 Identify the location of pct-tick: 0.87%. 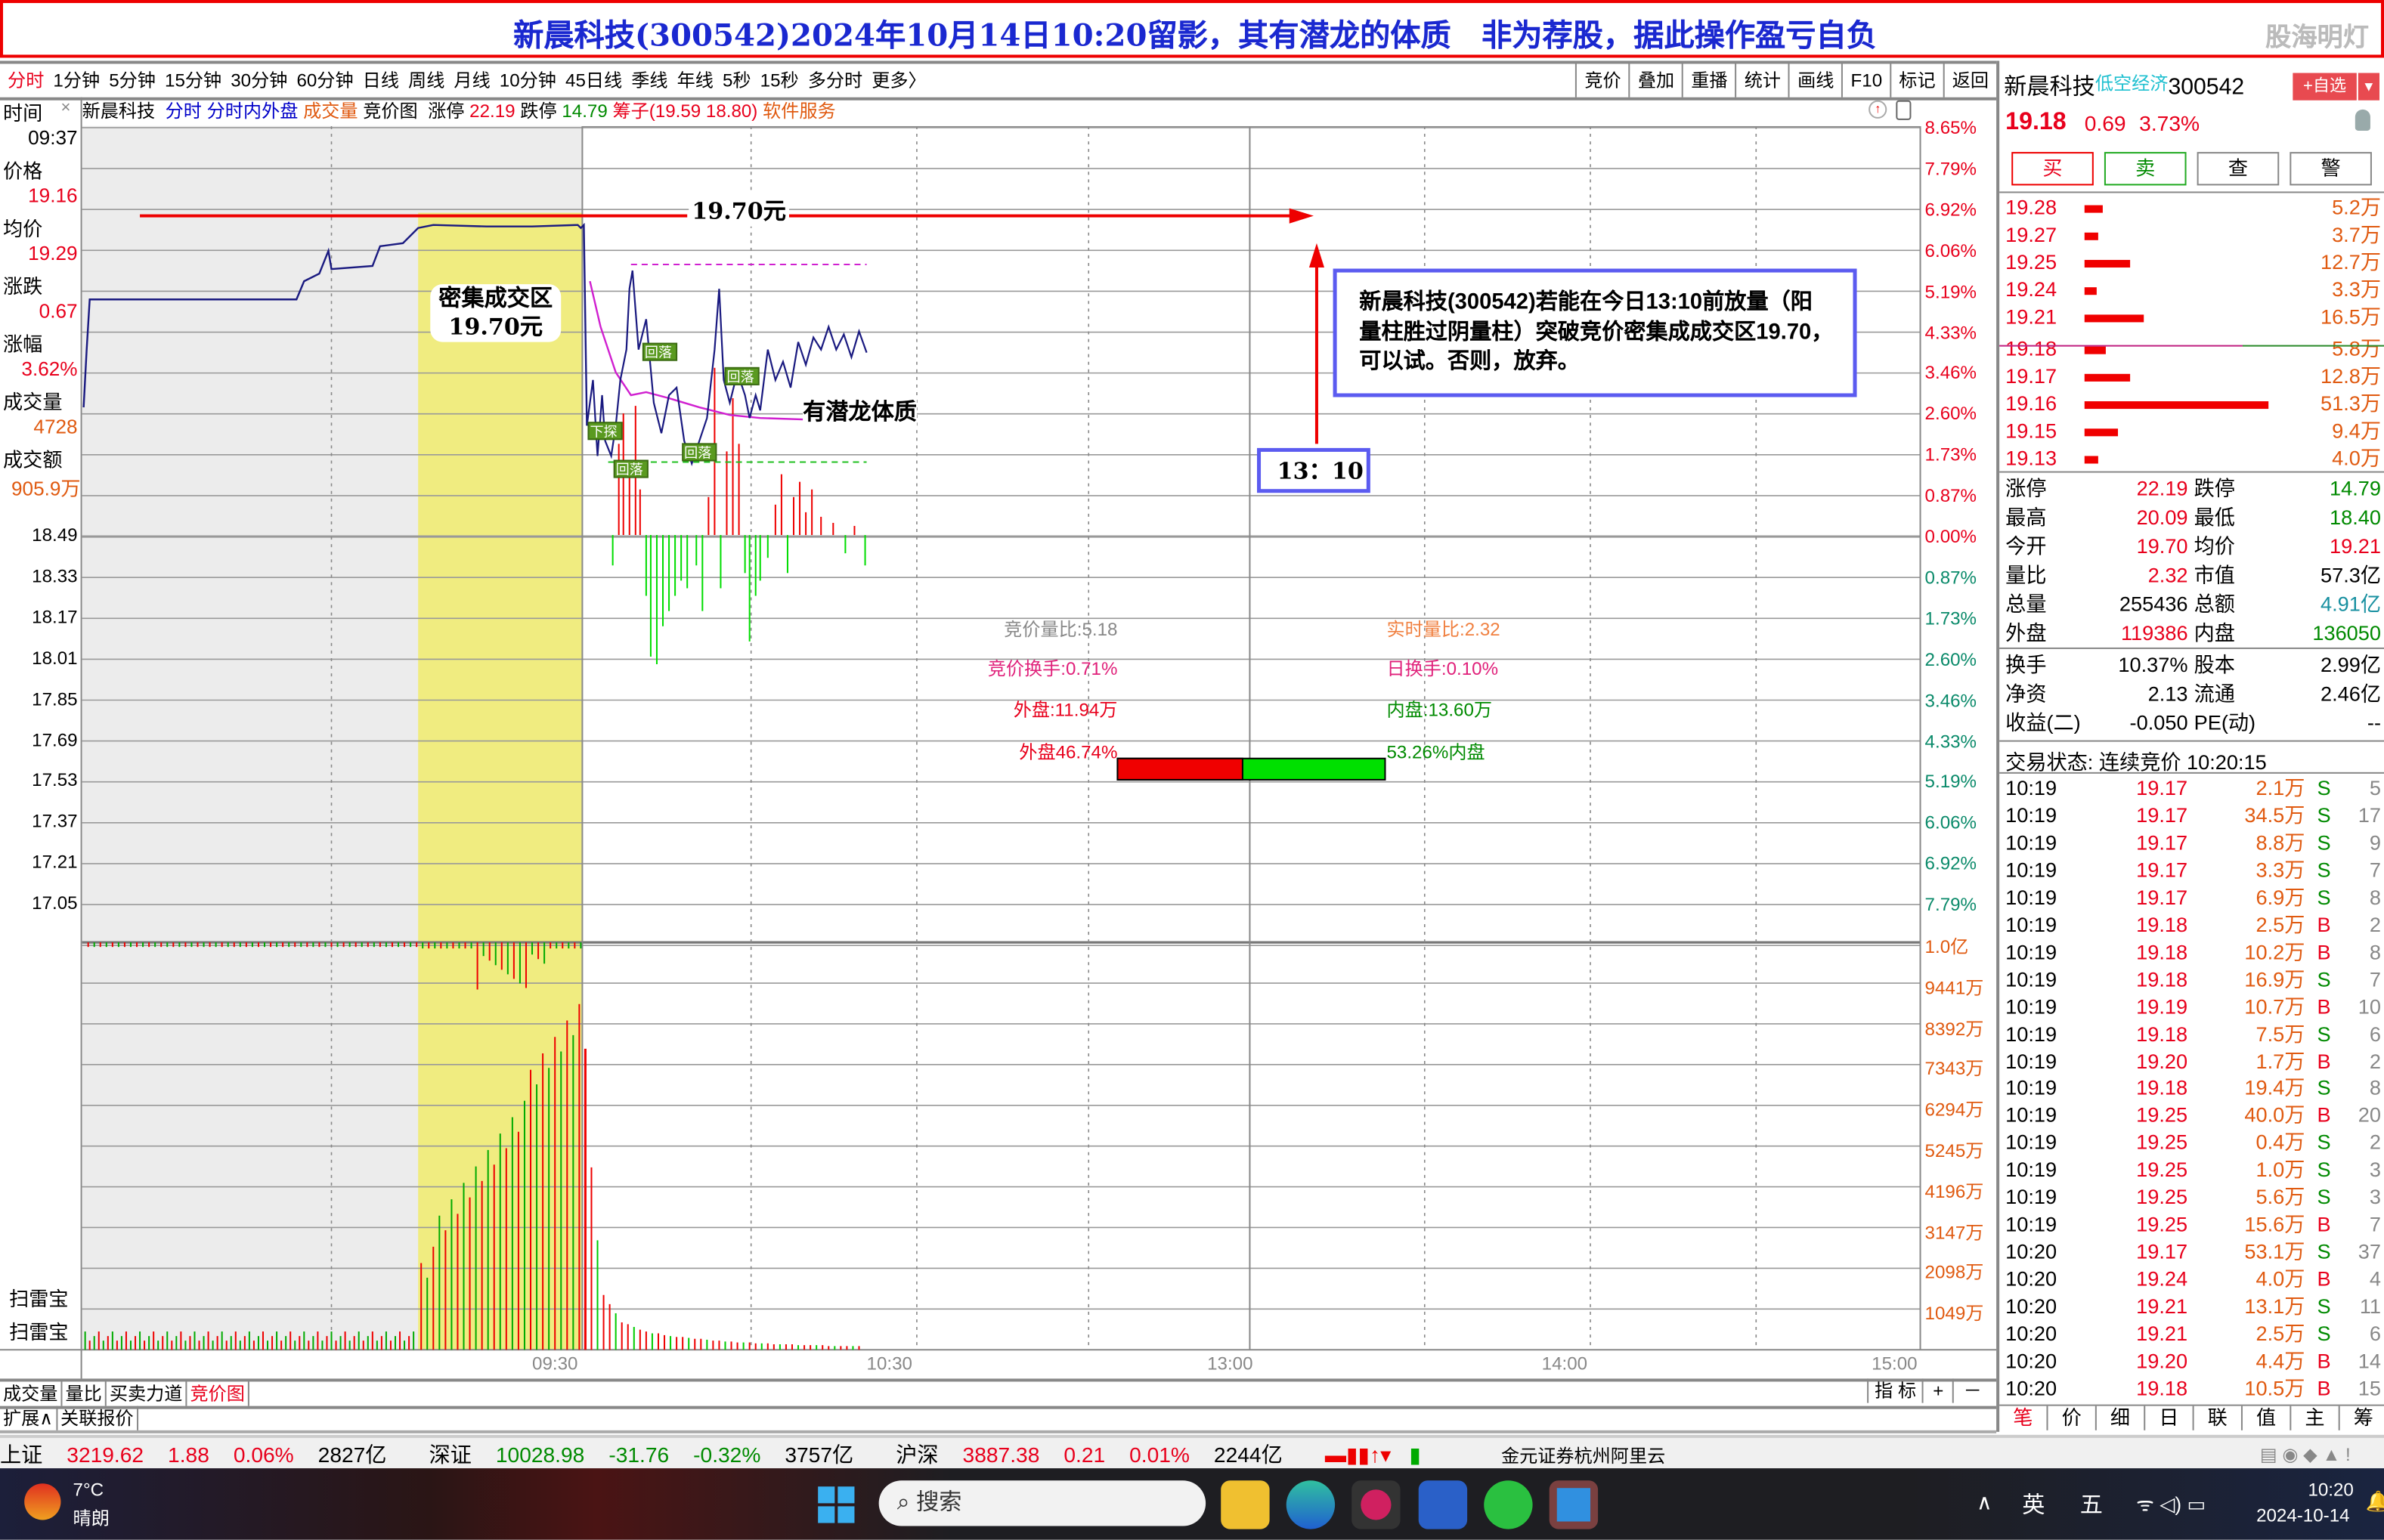
(1951, 495).